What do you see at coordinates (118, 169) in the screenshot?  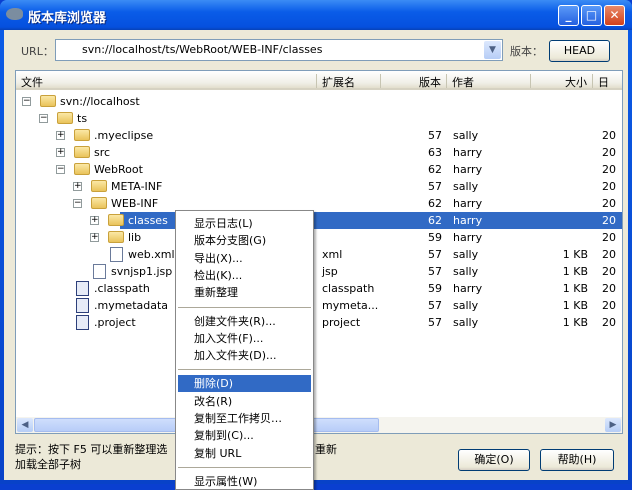 I see `file-name: WebRoot` at bounding box center [118, 169].